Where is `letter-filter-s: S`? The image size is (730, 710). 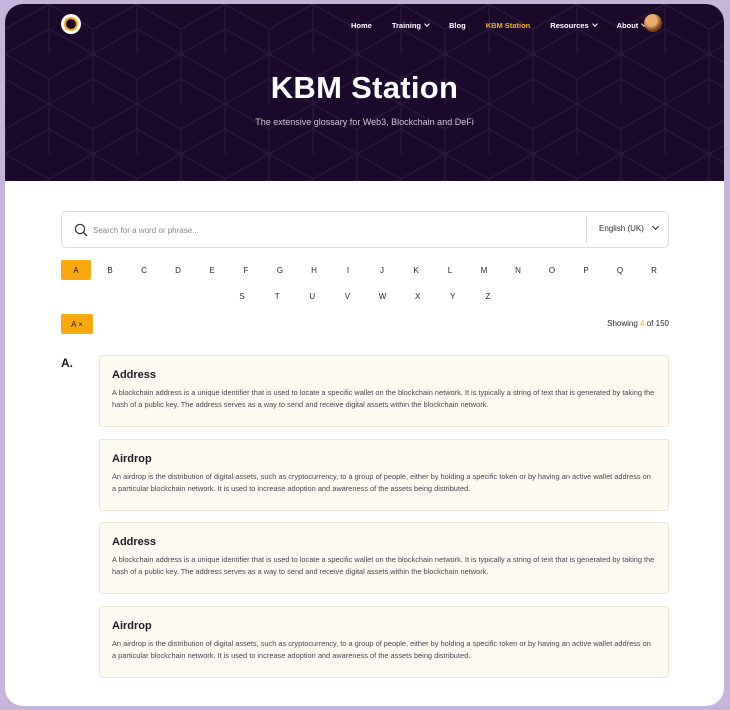
letter-filter-s: S is located at coordinates (242, 296).